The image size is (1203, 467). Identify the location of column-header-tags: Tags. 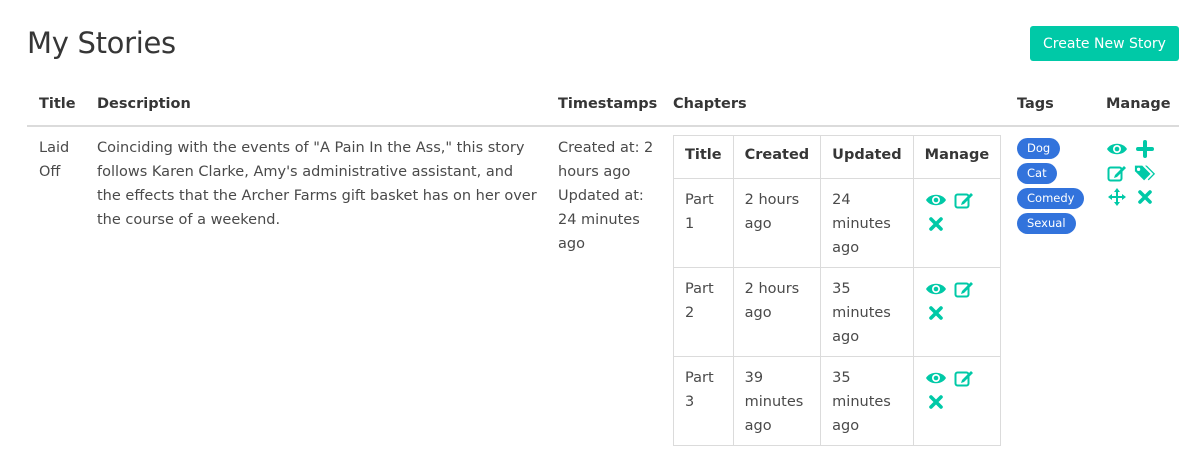
(1035, 104).